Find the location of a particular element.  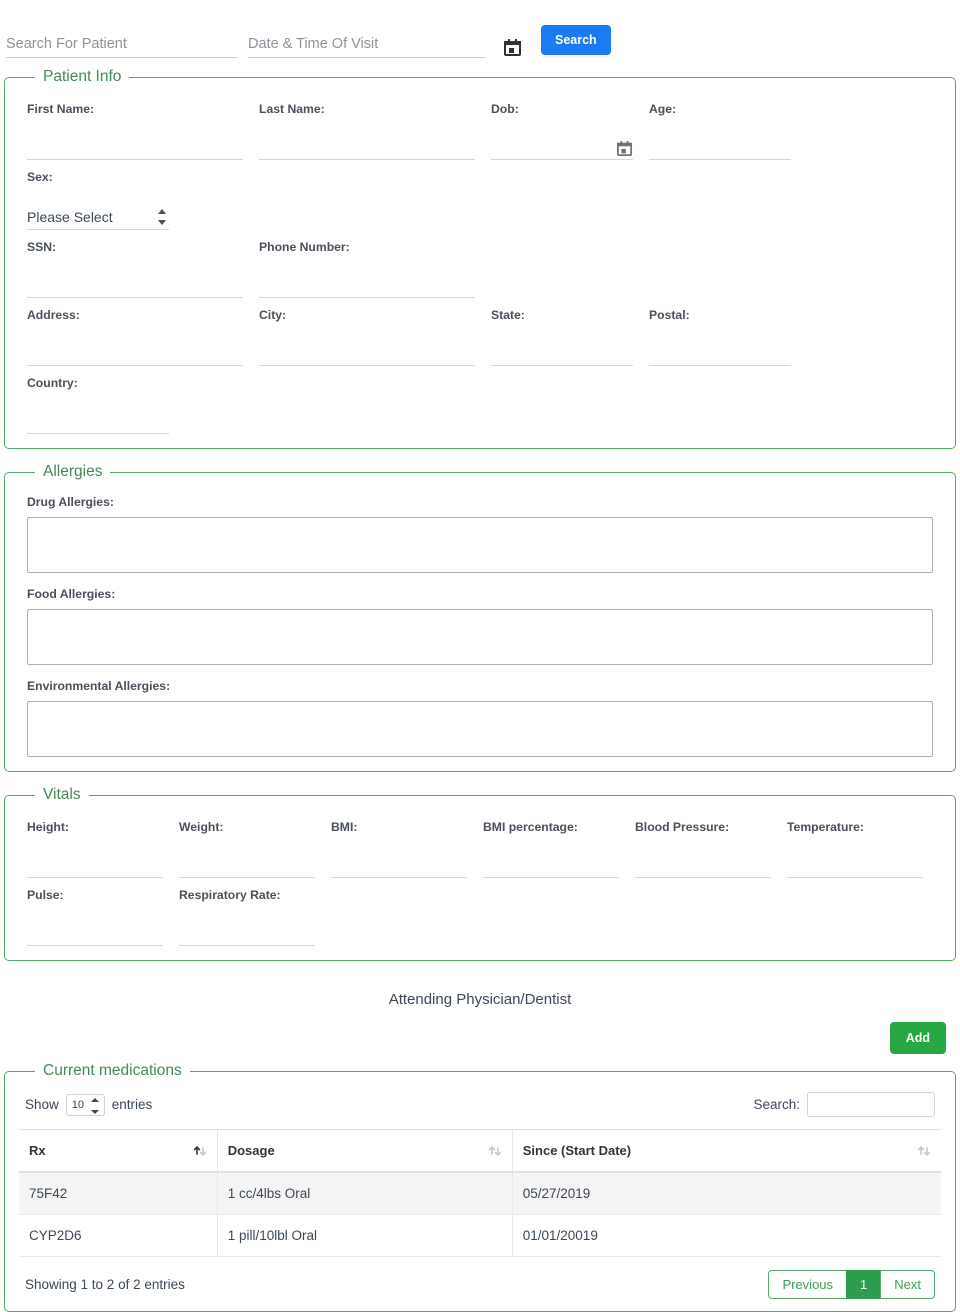

country-input is located at coordinates (98, 422).